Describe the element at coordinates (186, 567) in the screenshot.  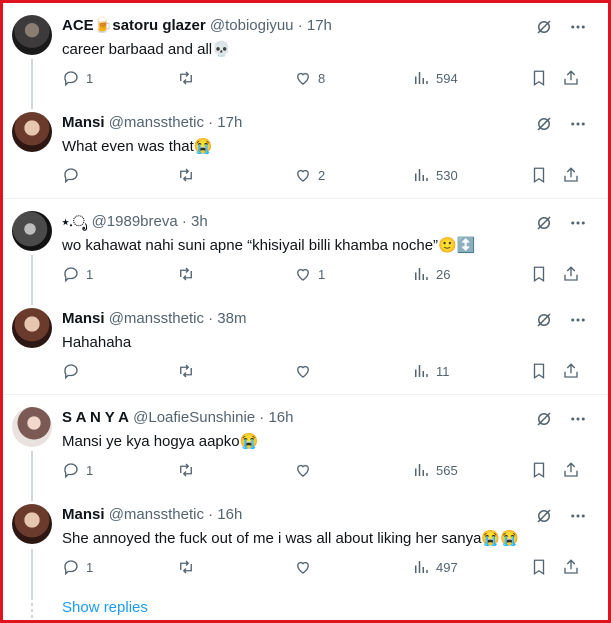
I see `retweet-icon` at that location.